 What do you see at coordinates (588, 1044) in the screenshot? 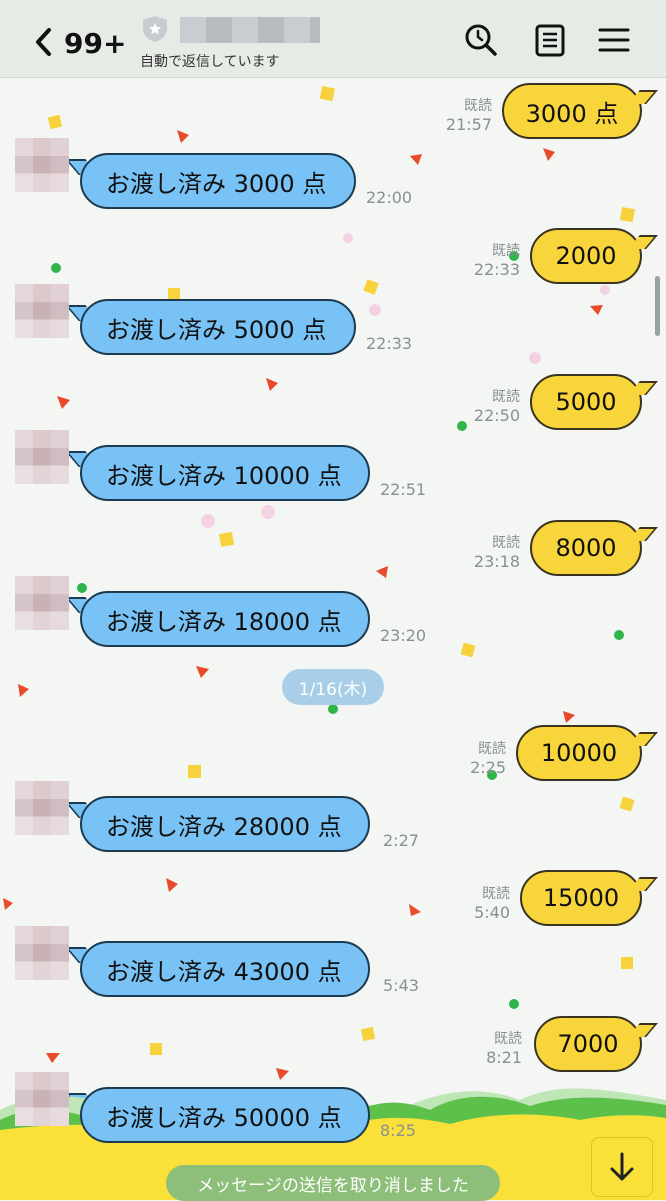
I see `outgoing-message: 7000` at bounding box center [588, 1044].